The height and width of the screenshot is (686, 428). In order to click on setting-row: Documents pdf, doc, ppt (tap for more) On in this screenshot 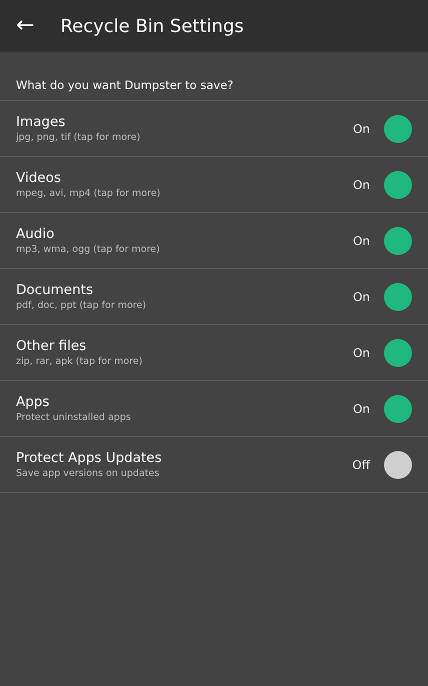, I will do `click(214, 297)`.